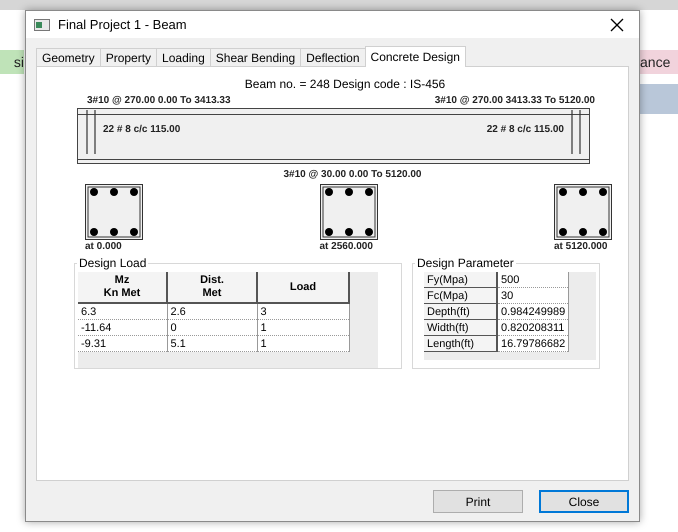 The height and width of the screenshot is (532, 678). Describe the element at coordinates (460, 328) in the screenshot. I see `parameter-name: Width(ft)` at that location.